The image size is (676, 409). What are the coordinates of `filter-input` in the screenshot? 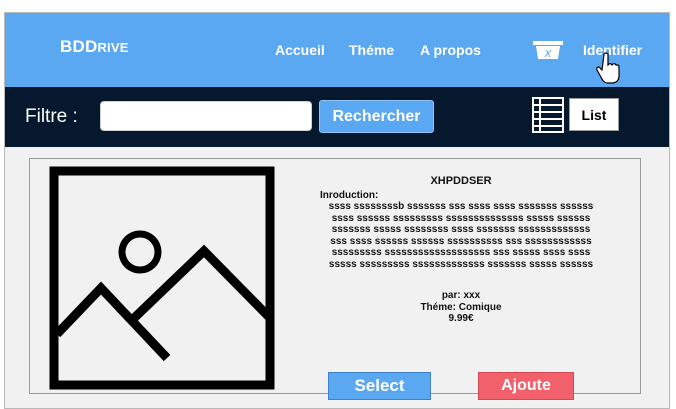 It's located at (206, 116).